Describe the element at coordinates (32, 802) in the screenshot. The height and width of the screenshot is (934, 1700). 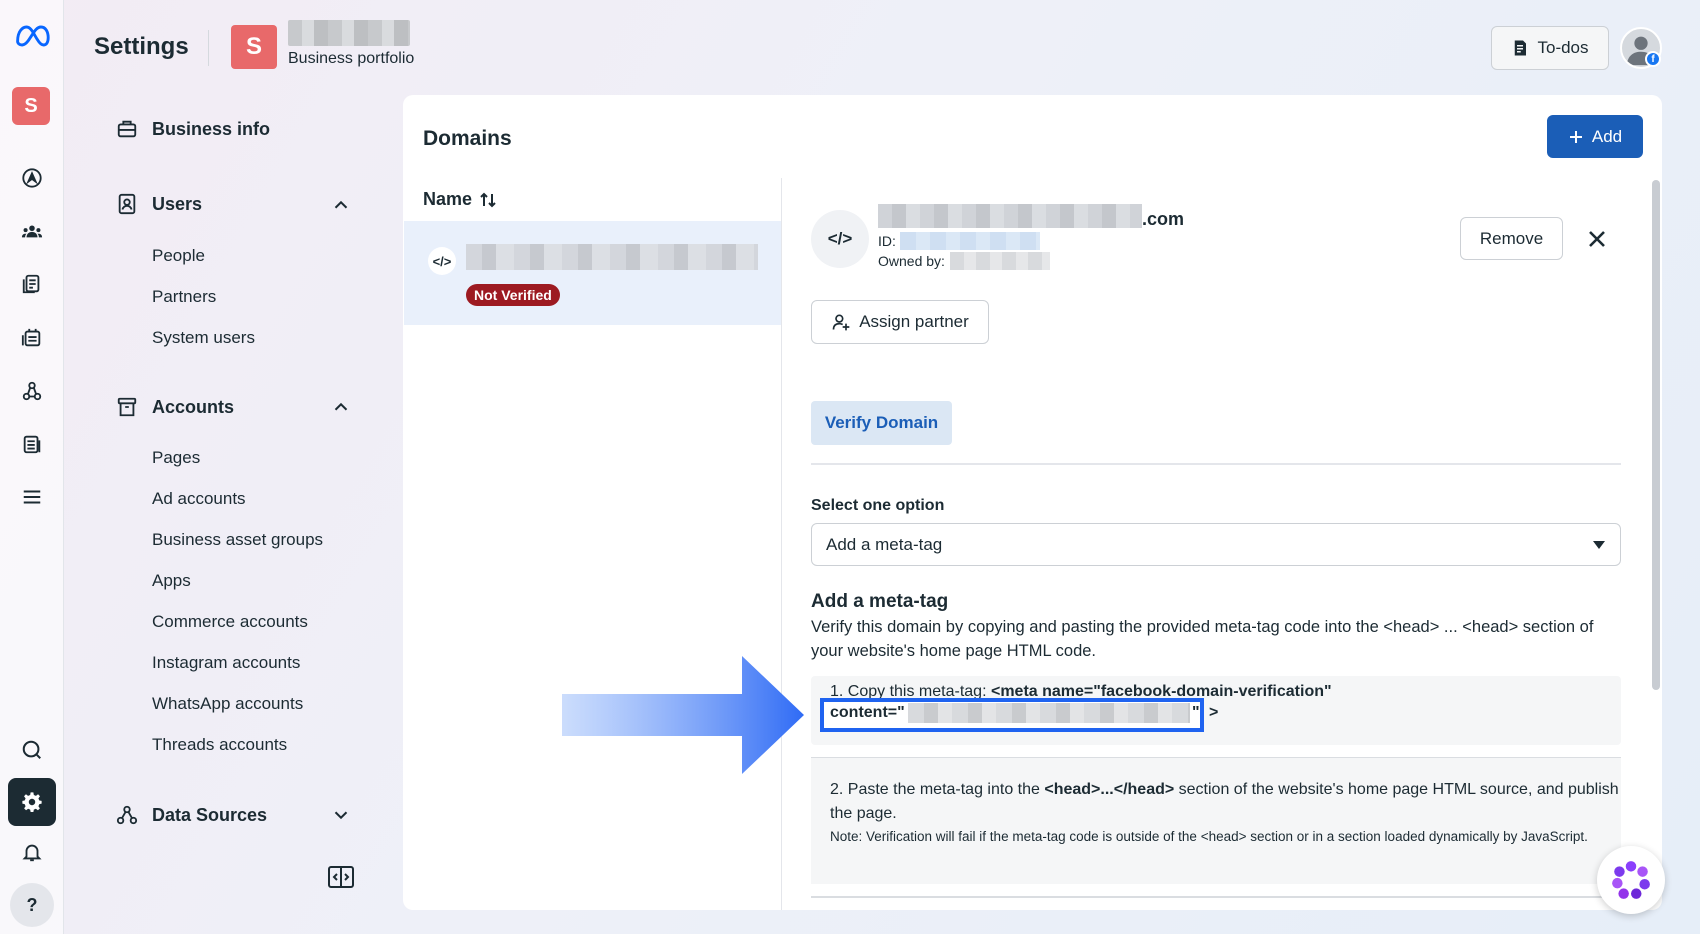
I see `settings-gear-icon` at that location.